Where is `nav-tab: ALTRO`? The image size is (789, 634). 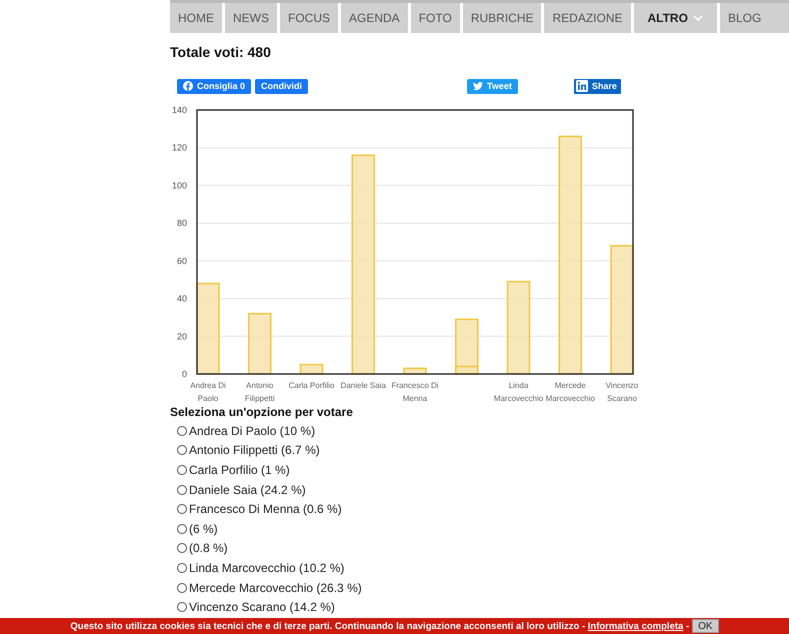
nav-tab: ALTRO is located at coordinates (677, 18).